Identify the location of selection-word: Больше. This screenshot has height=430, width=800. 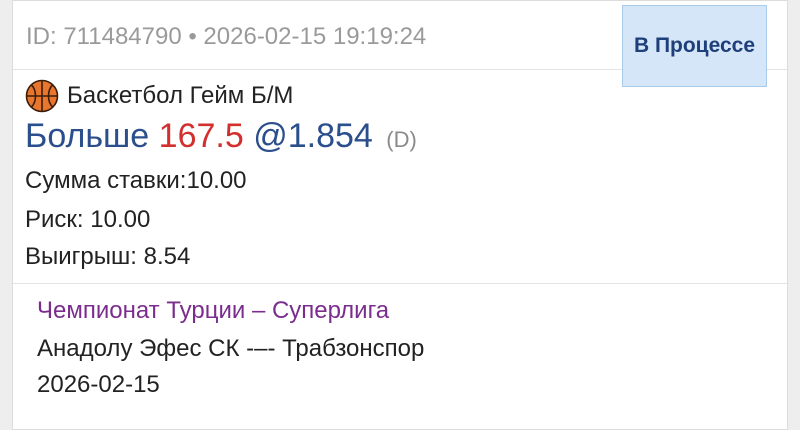
(87, 136).